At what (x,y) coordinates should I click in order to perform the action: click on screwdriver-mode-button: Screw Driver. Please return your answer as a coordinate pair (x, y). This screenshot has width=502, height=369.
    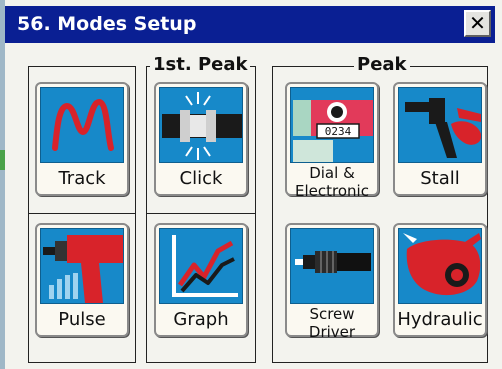
    Looking at the image, I should click on (332, 282).